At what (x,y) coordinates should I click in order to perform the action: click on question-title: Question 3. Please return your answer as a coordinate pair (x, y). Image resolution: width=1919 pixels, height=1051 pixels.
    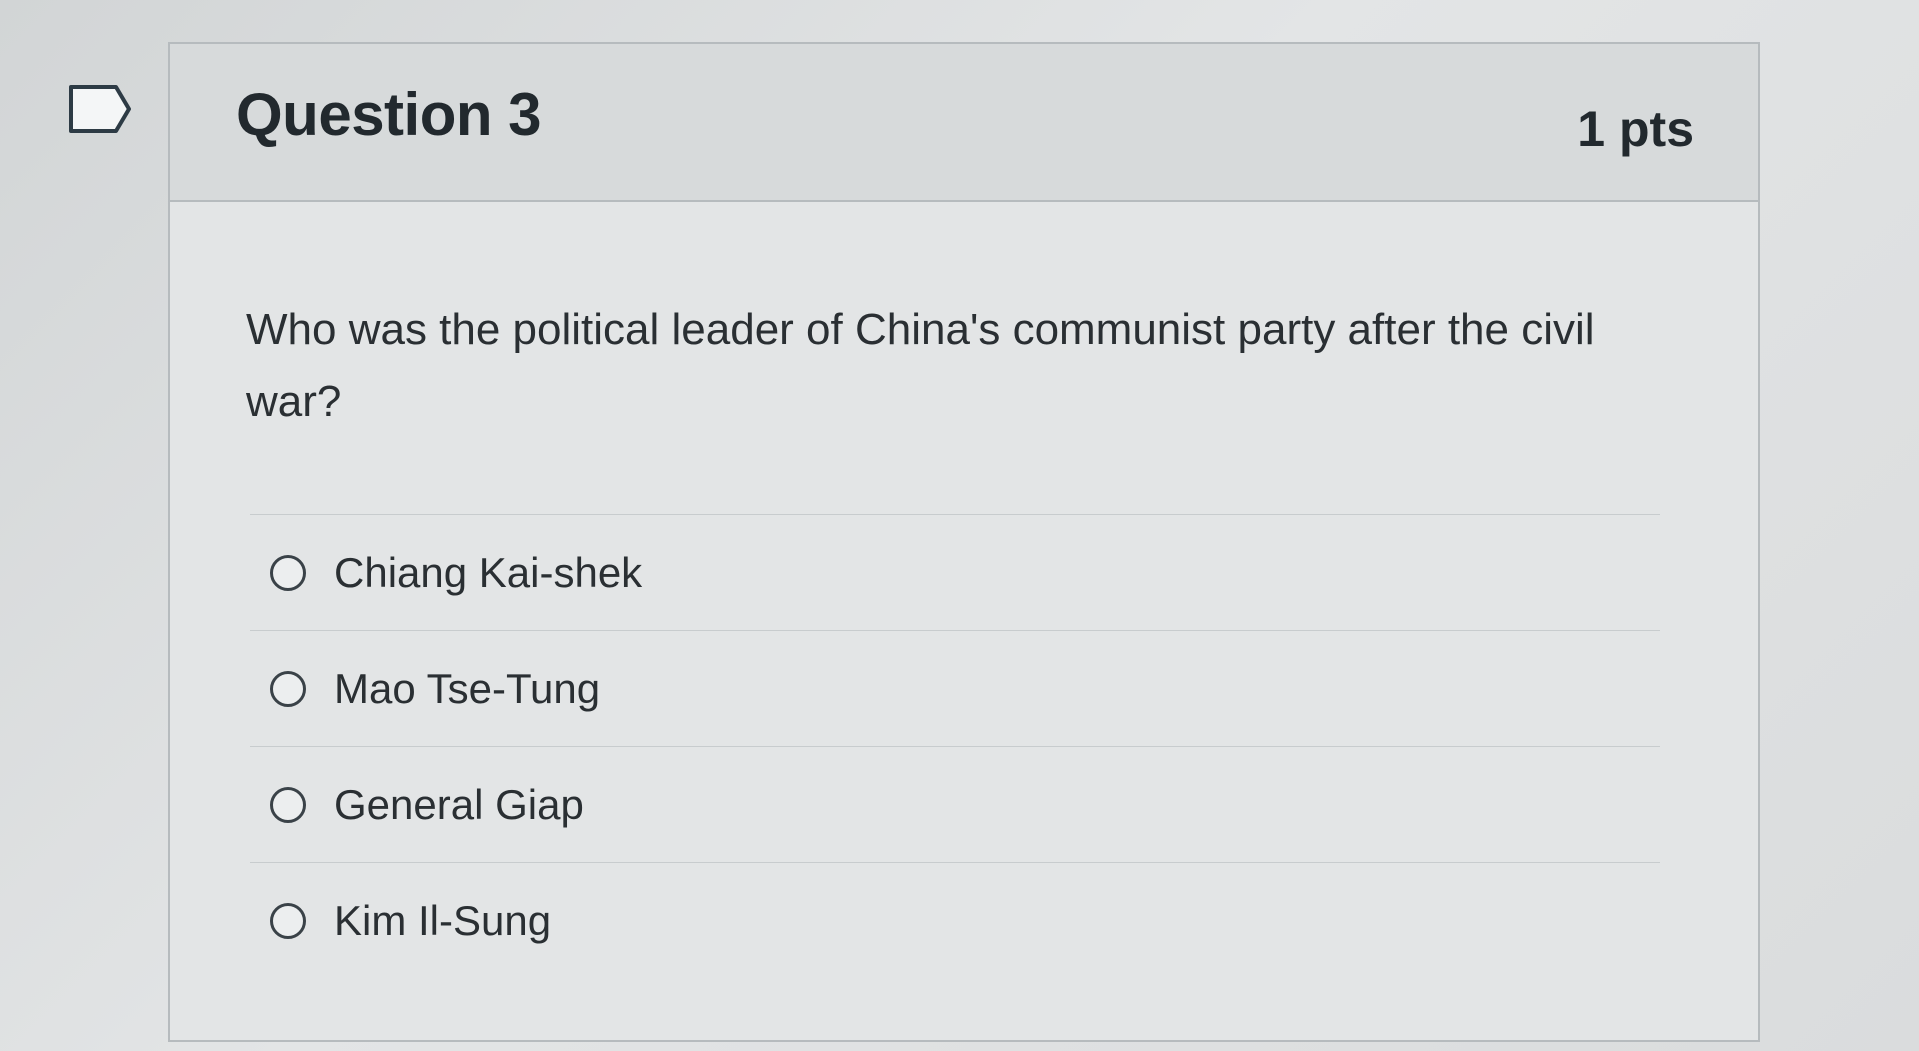
    Looking at the image, I should click on (389, 114).